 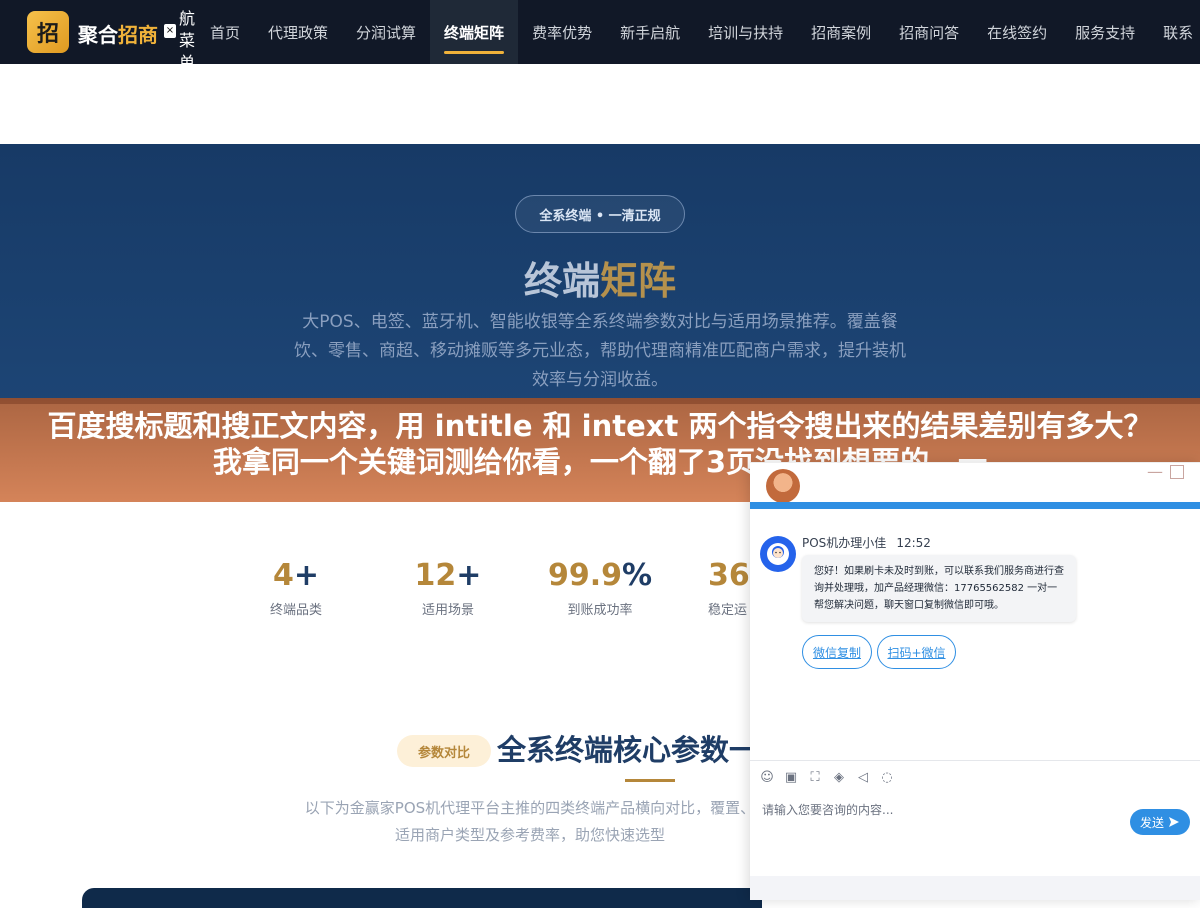 I want to click on brand-name-b: 招商, so click(x=138, y=35).